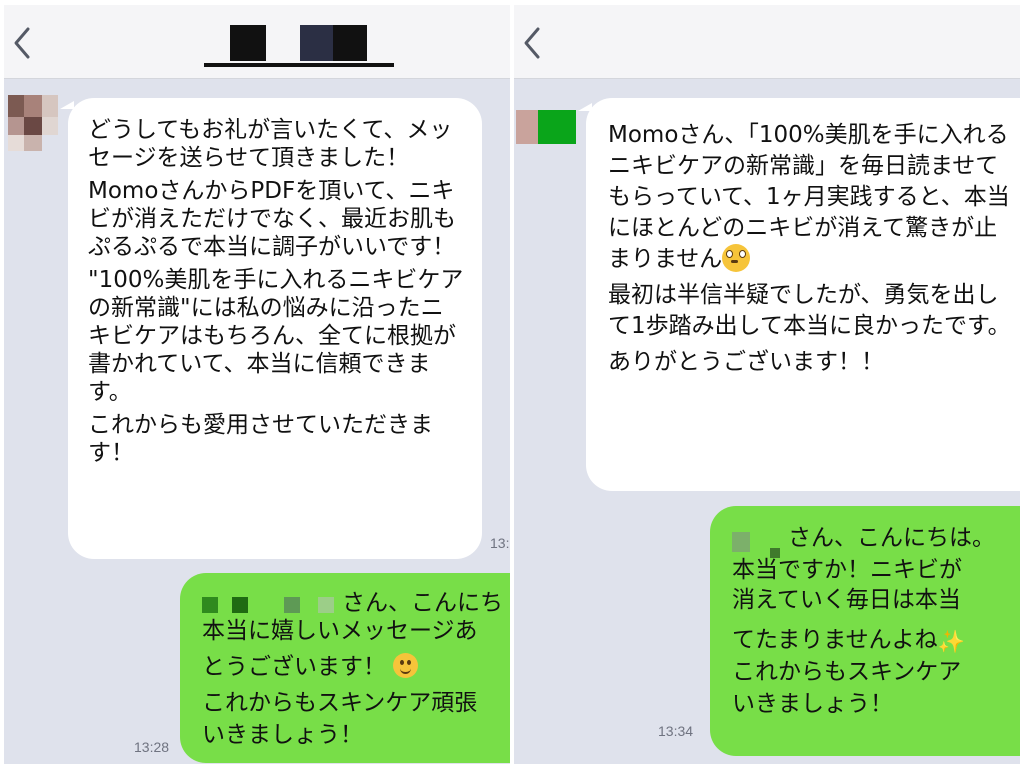 The width and height of the screenshot is (1024, 769). I want to click on smile-emoji, so click(406, 665).